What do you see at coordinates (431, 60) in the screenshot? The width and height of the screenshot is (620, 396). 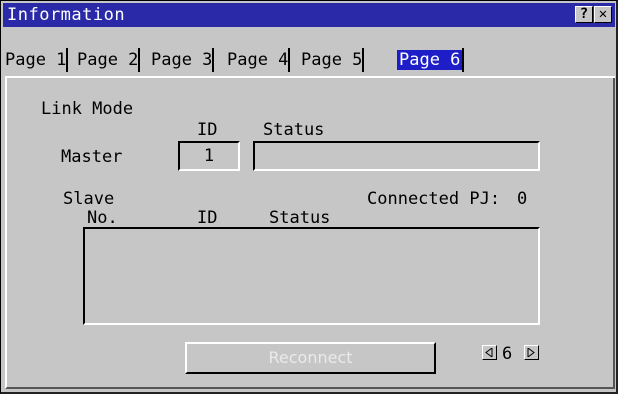 I see `tab-page-6: Page 6` at bounding box center [431, 60].